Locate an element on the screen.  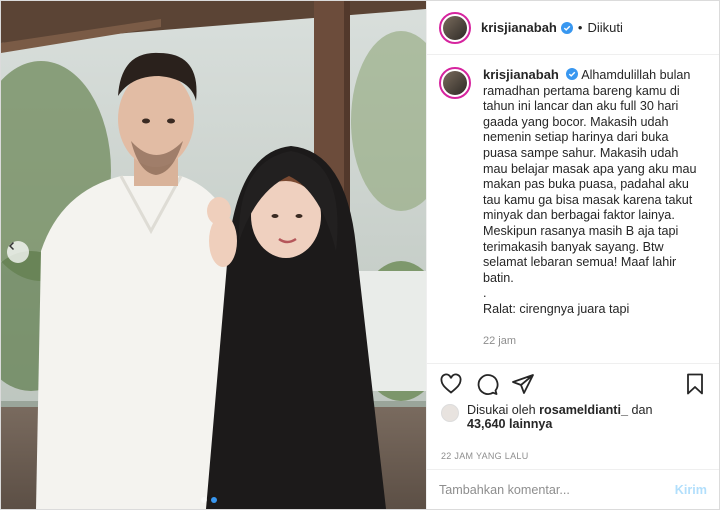
comment-button is located at coordinates (487, 384).